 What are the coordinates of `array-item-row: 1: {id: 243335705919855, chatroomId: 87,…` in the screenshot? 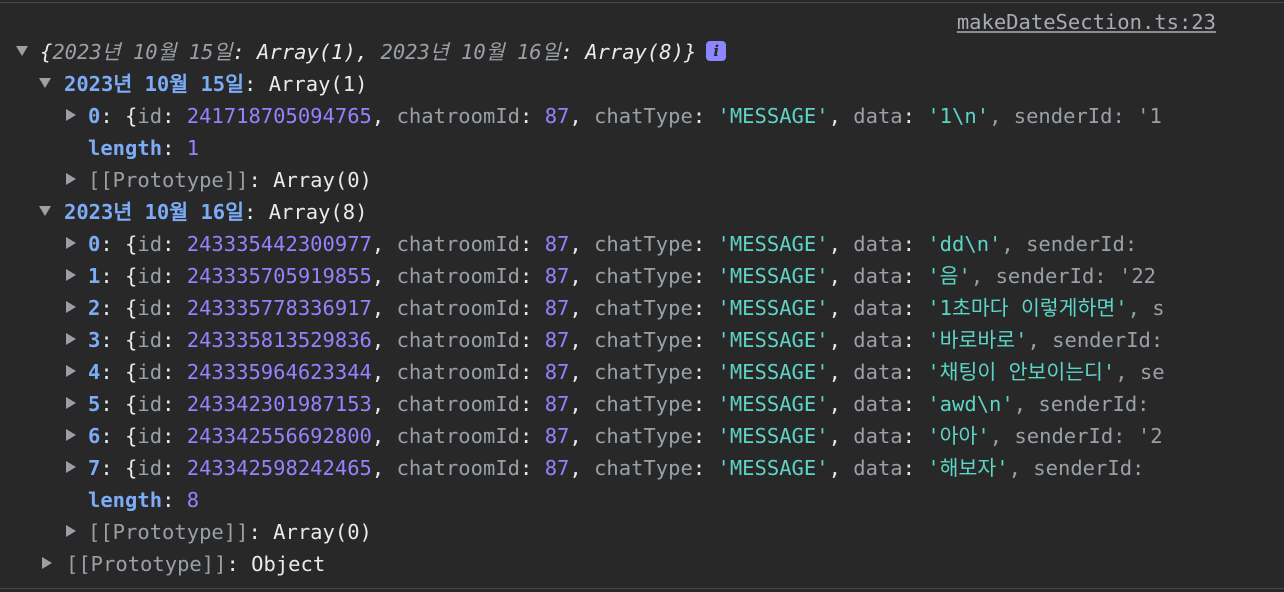 It's located at (642, 276).